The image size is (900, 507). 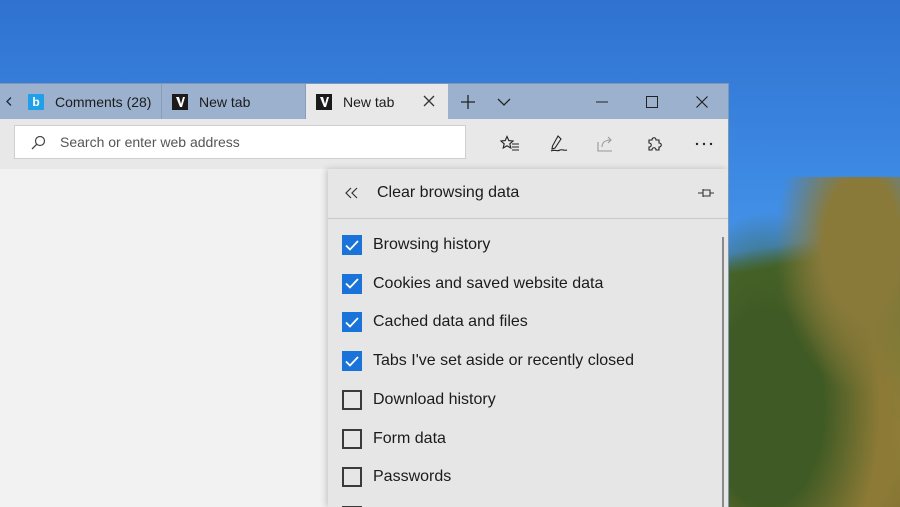 I want to click on option-label: Browsing history, so click(x=432, y=244).